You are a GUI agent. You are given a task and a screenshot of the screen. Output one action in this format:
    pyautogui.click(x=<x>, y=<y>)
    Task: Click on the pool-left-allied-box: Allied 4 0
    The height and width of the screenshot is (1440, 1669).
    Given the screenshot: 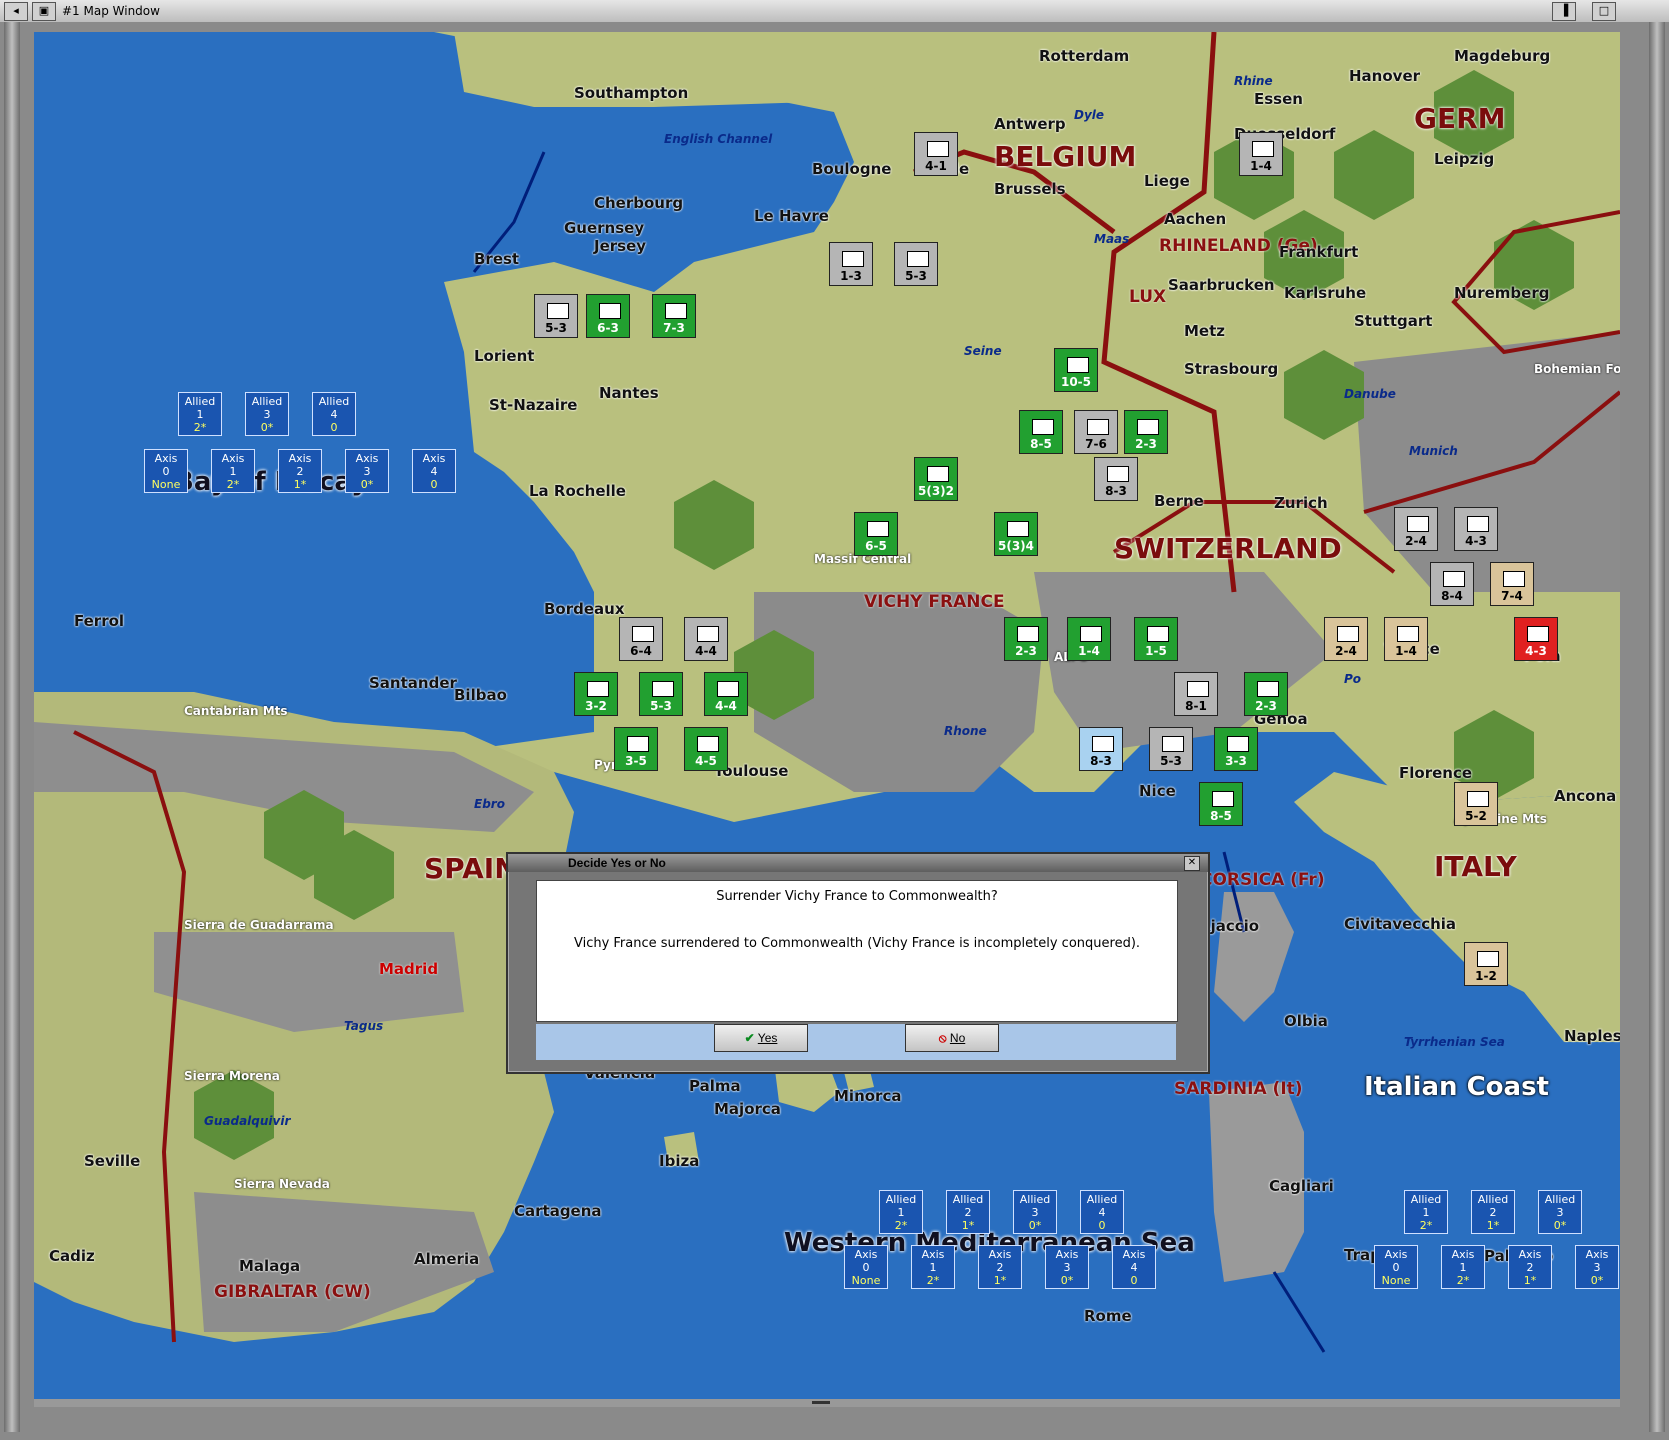 What is the action you would take?
    pyautogui.click(x=334, y=414)
    